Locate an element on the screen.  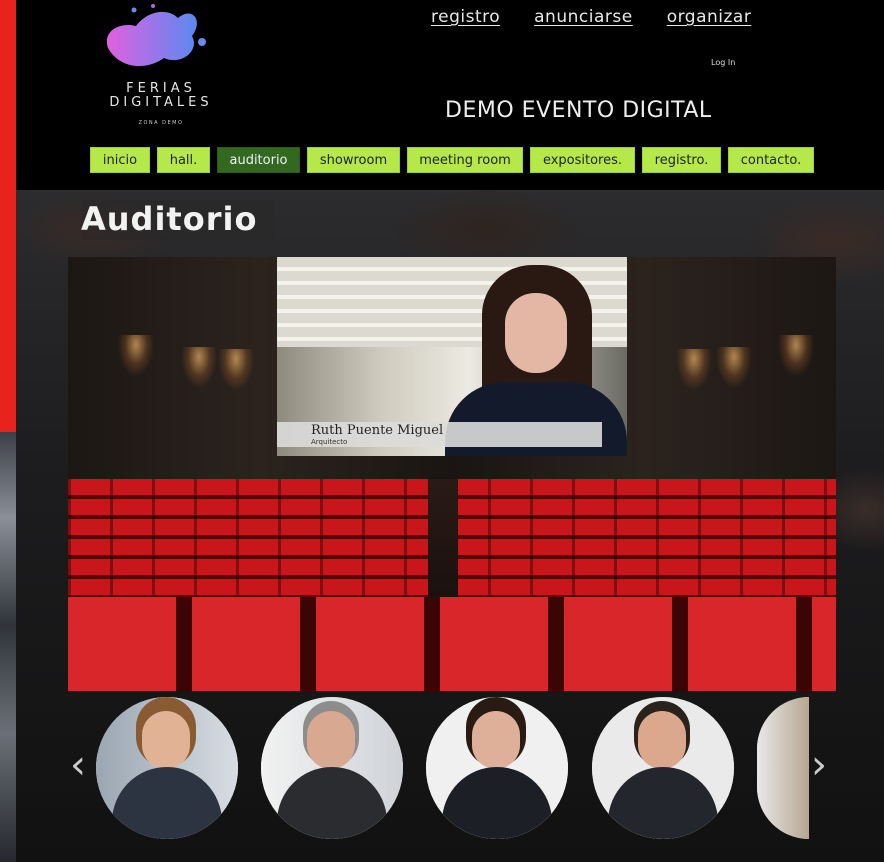
login-link: Log In is located at coordinates (723, 62).